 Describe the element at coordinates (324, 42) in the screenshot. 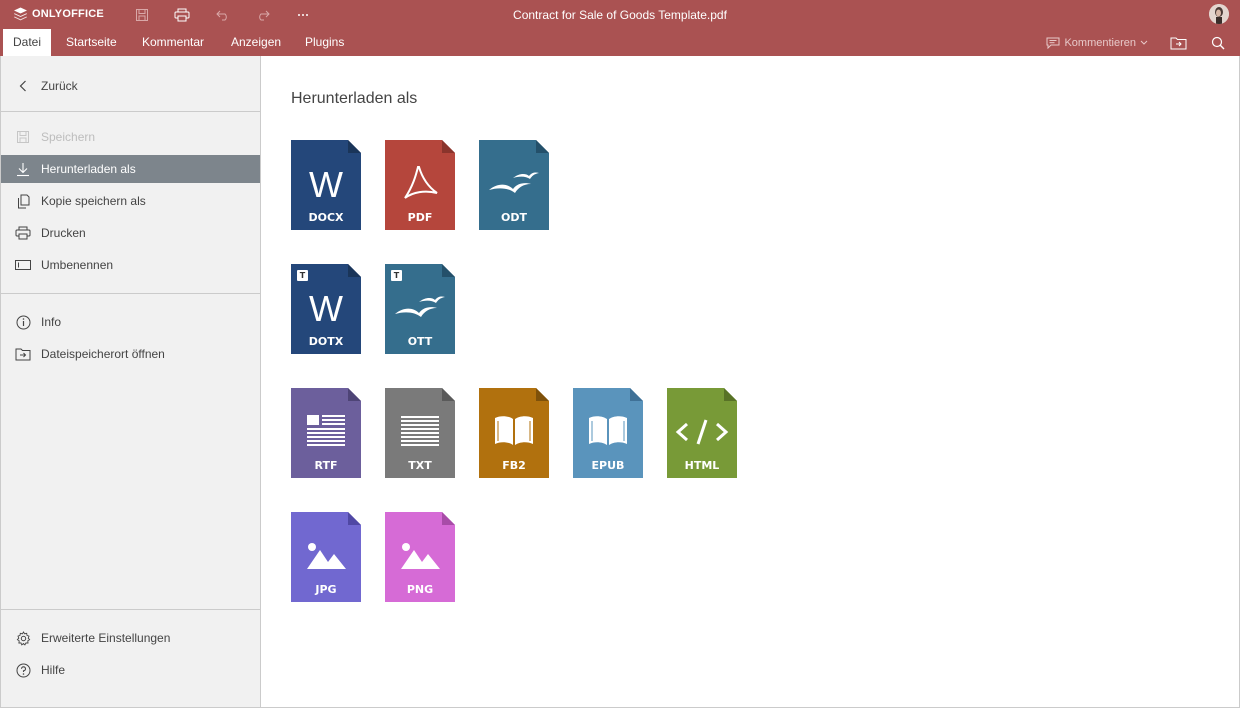

I see `tab-plugins: Plugins` at that location.